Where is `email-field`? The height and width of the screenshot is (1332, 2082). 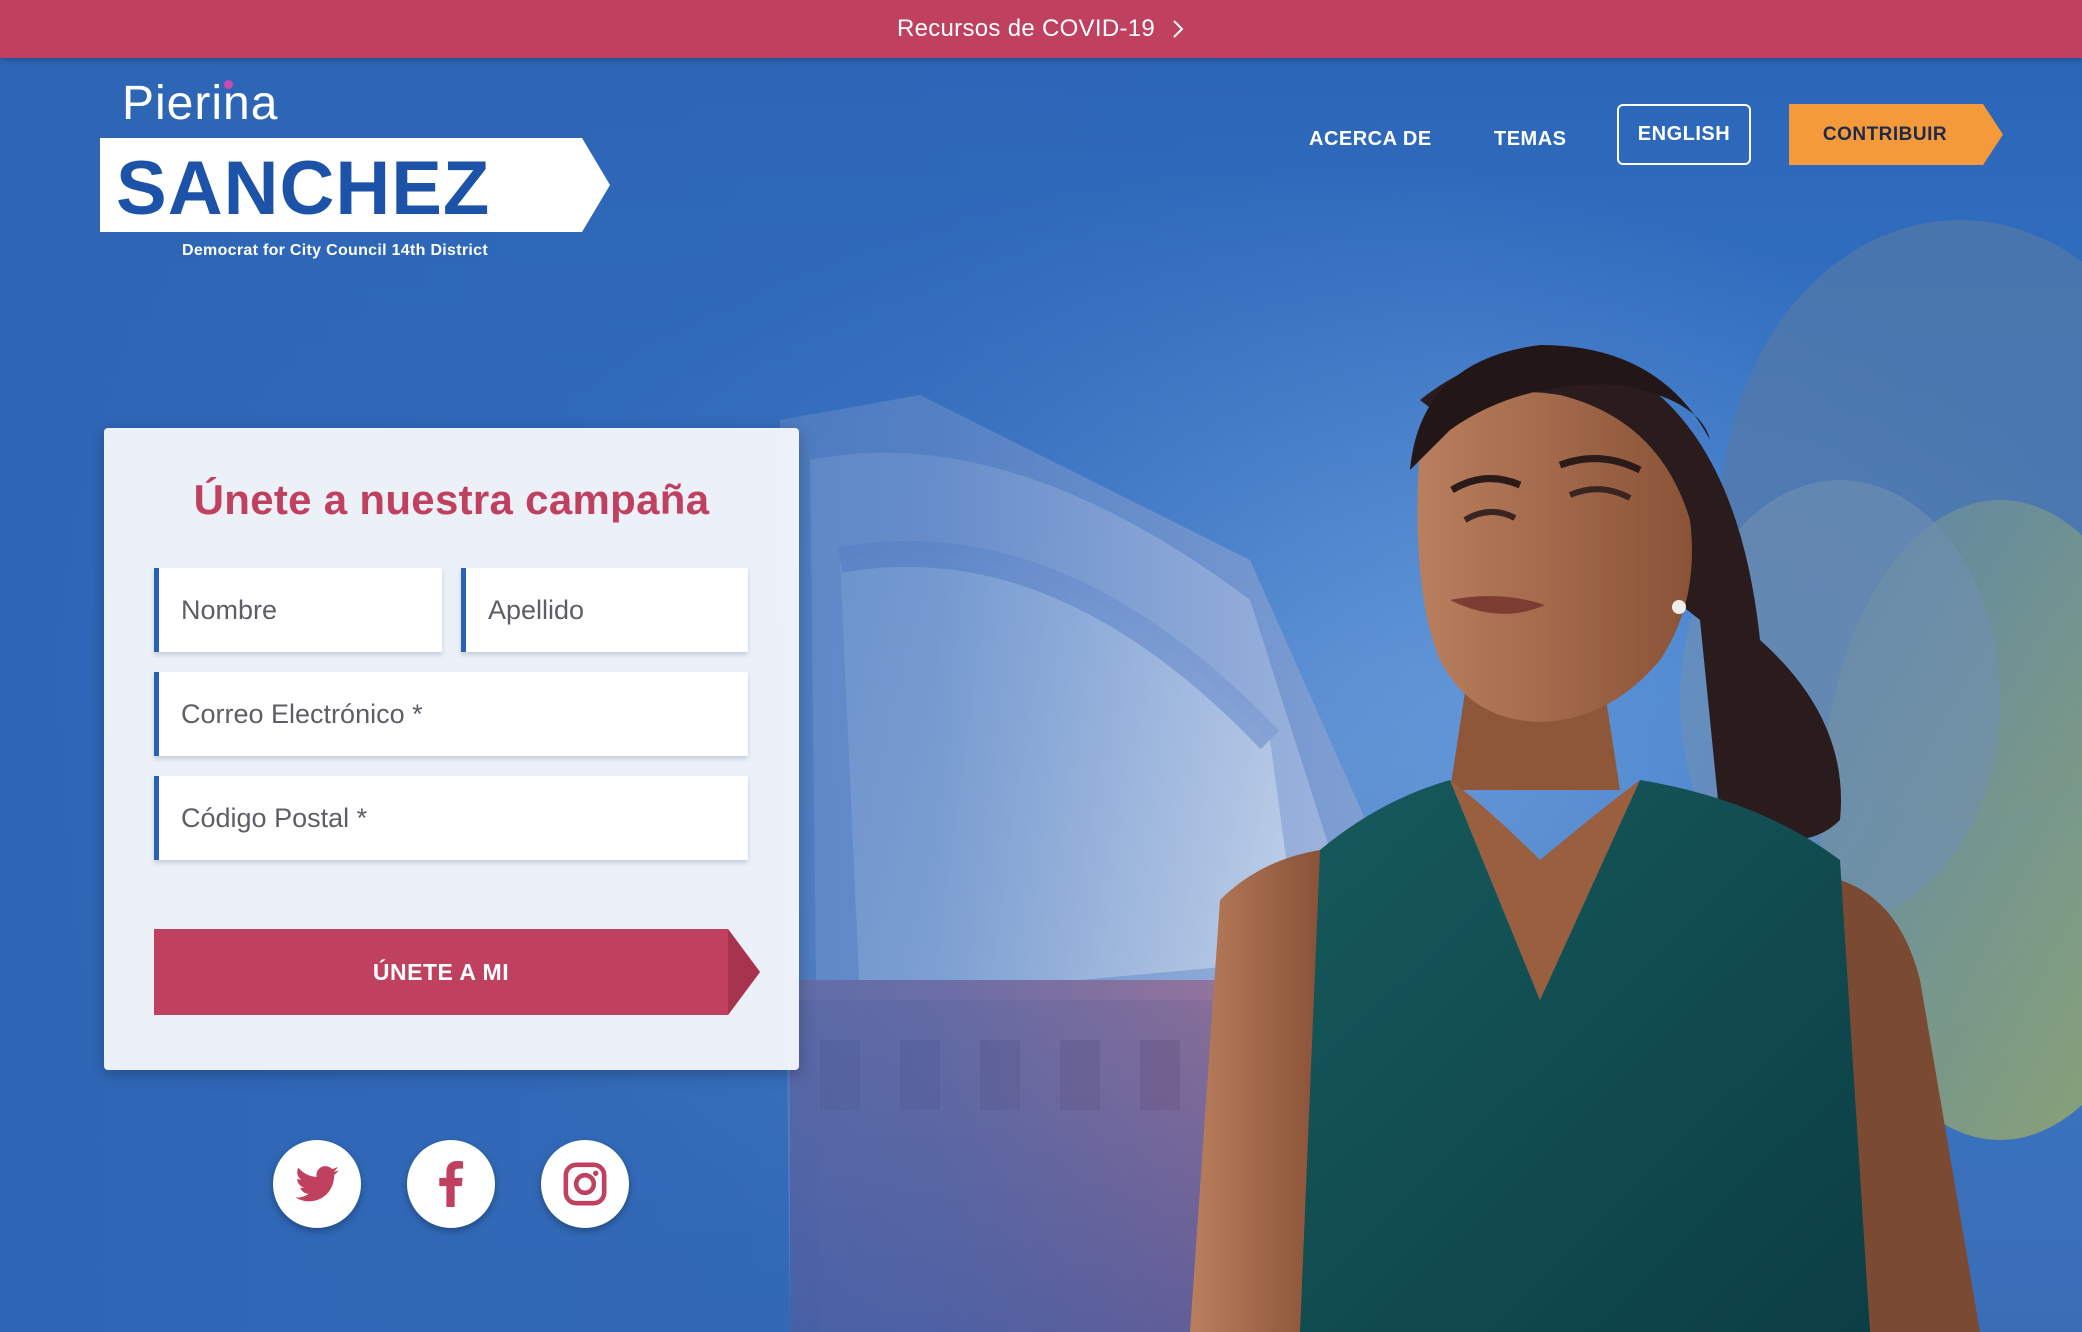
email-field is located at coordinates (451, 714).